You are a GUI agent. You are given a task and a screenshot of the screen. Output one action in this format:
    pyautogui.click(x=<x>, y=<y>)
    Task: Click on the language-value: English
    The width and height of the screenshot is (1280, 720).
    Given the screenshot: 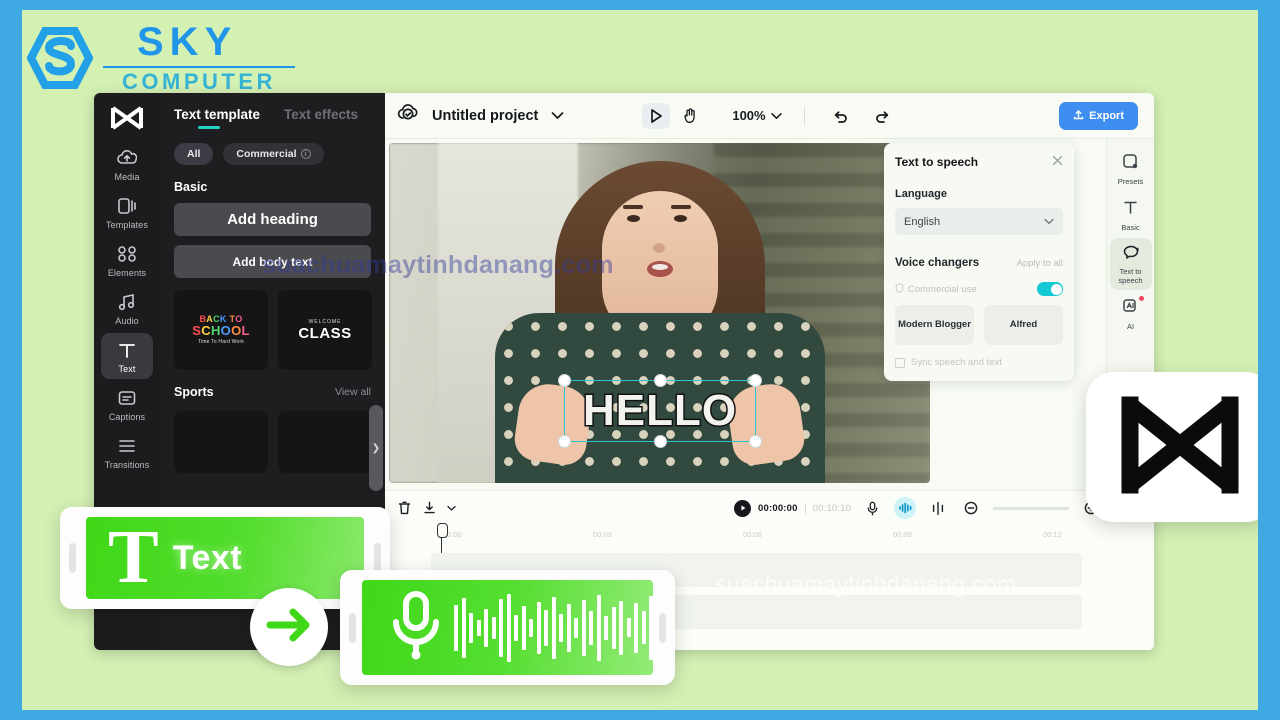 What is the action you would take?
    pyautogui.click(x=922, y=221)
    